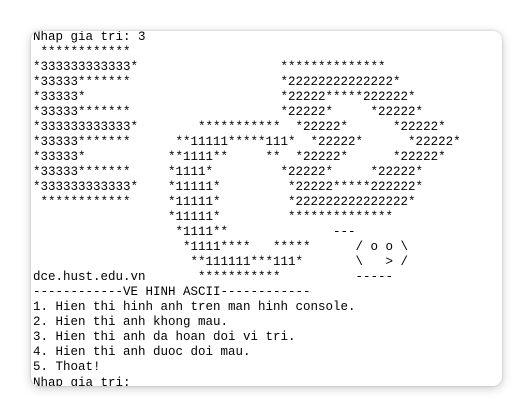  What do you see at coordinates (228, 172) in the screenshot?
I see `console-line: *33333******* *1111* *22222* *22222*` at bounding box center [228, 172].